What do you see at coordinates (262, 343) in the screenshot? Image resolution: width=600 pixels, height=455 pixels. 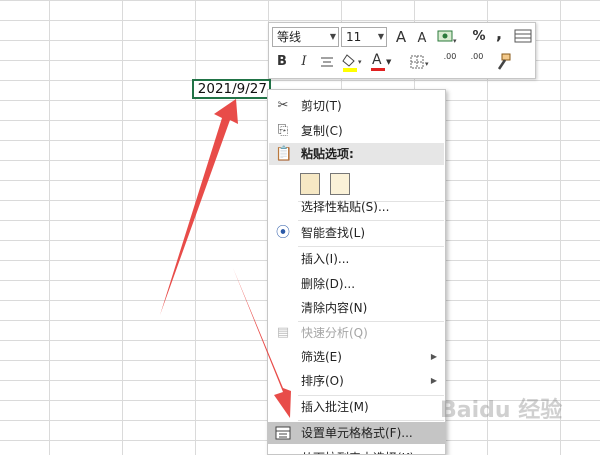 I see `arrow-to-format-cells` at bounding box center [262, 343].